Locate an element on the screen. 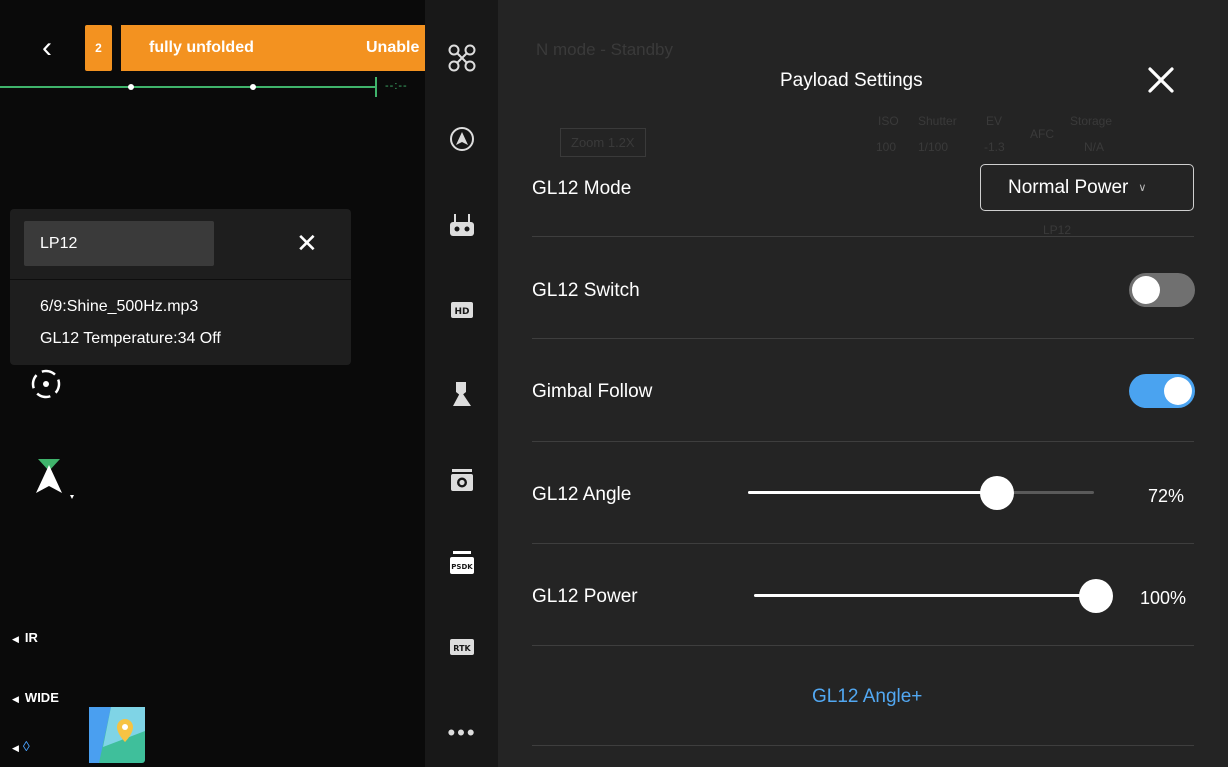 The image size is (1228, 767). psdk-button: PSDK is located at coordinates (462, 563).